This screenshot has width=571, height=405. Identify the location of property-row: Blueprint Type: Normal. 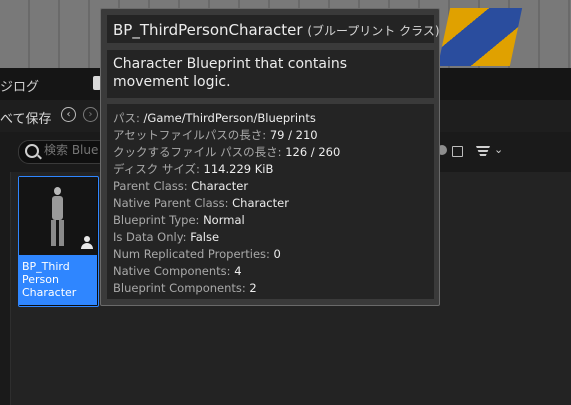
(179, 220).